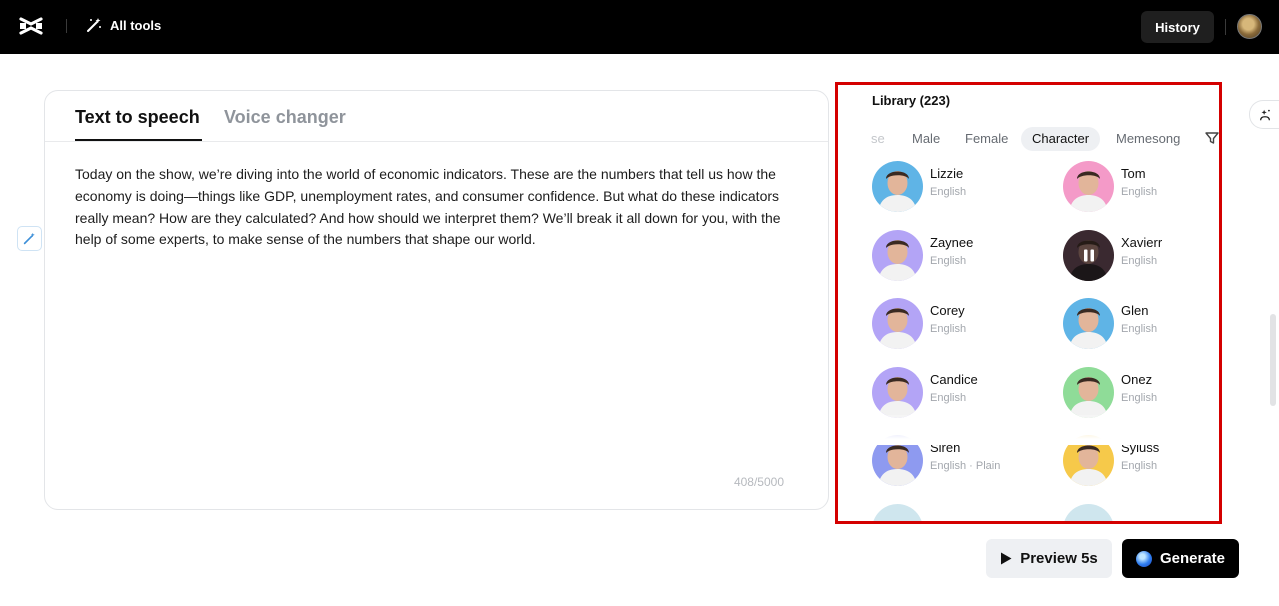 This screenshot has height=606, width=1279. What do you see at coordinates (1137, 379) in the screenshot?
I see `voice-name: Onez` at bounding box center [1137, 379].